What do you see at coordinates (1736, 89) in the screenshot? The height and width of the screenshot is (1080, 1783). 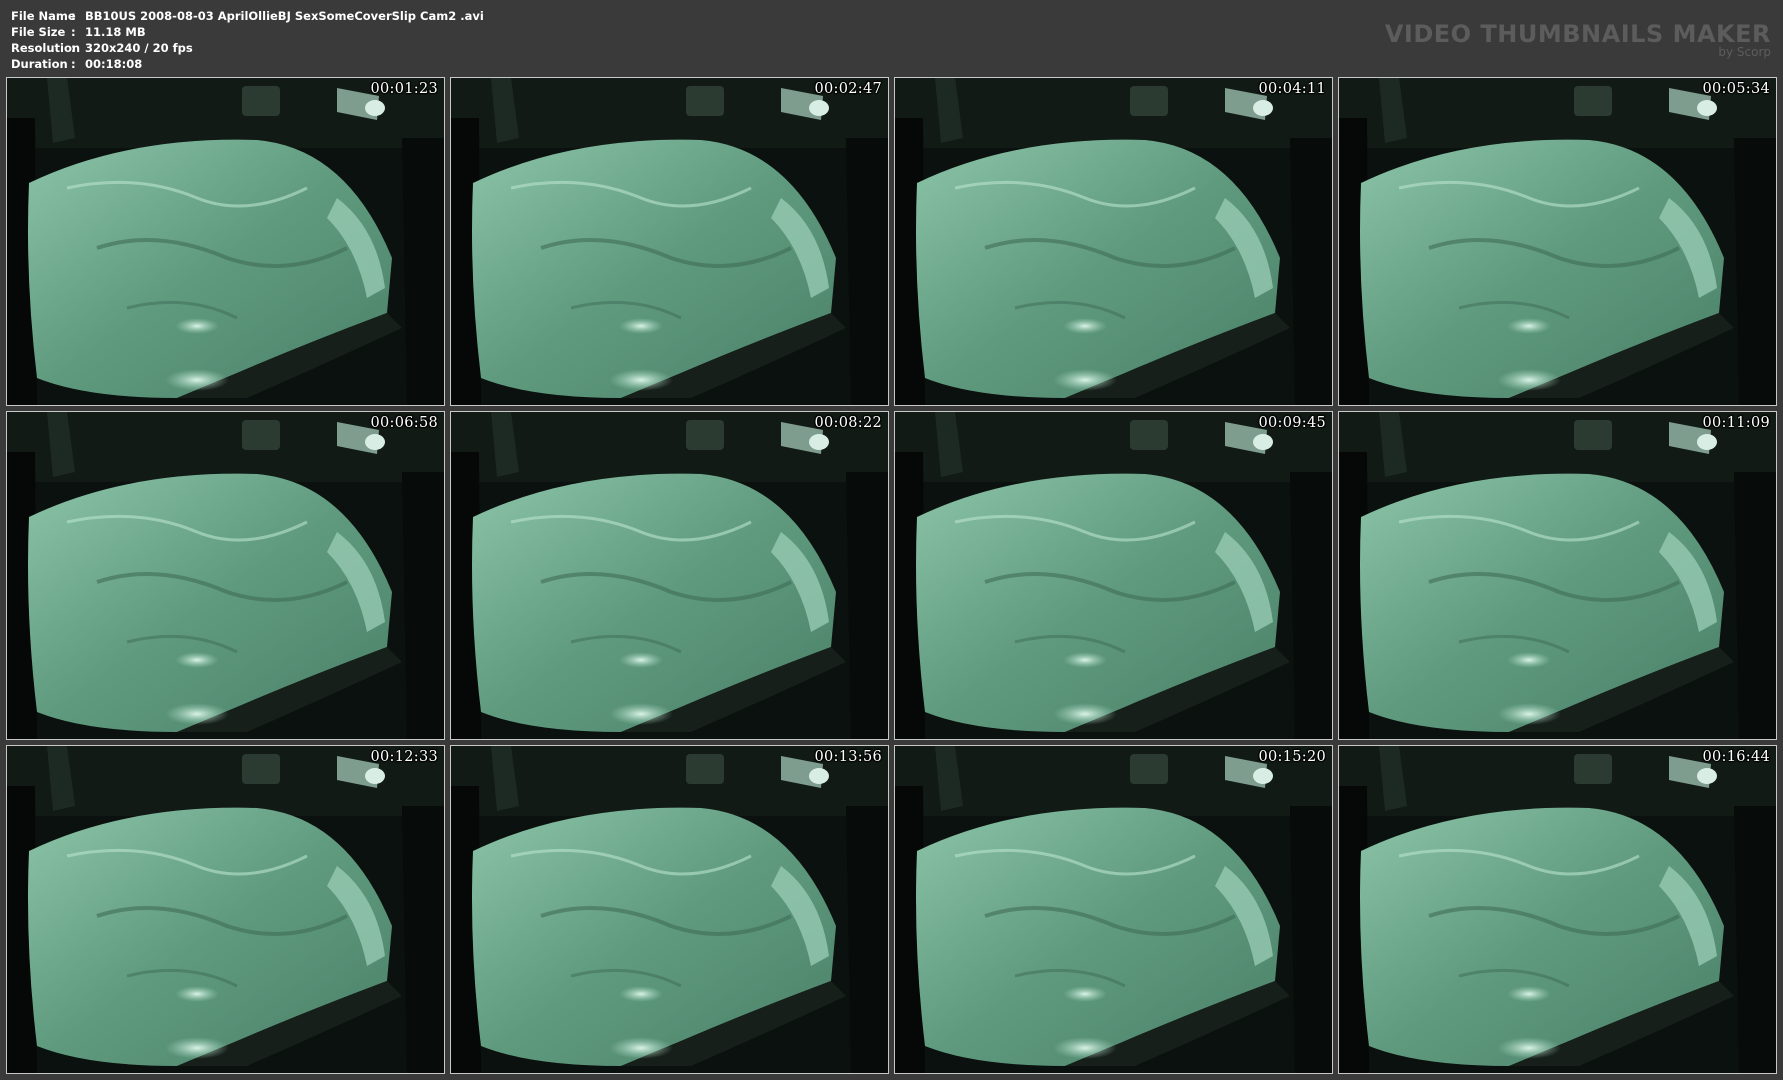 I see `thumbnail-timestamp: 00:05:34` at bounding box center [1736, 89].